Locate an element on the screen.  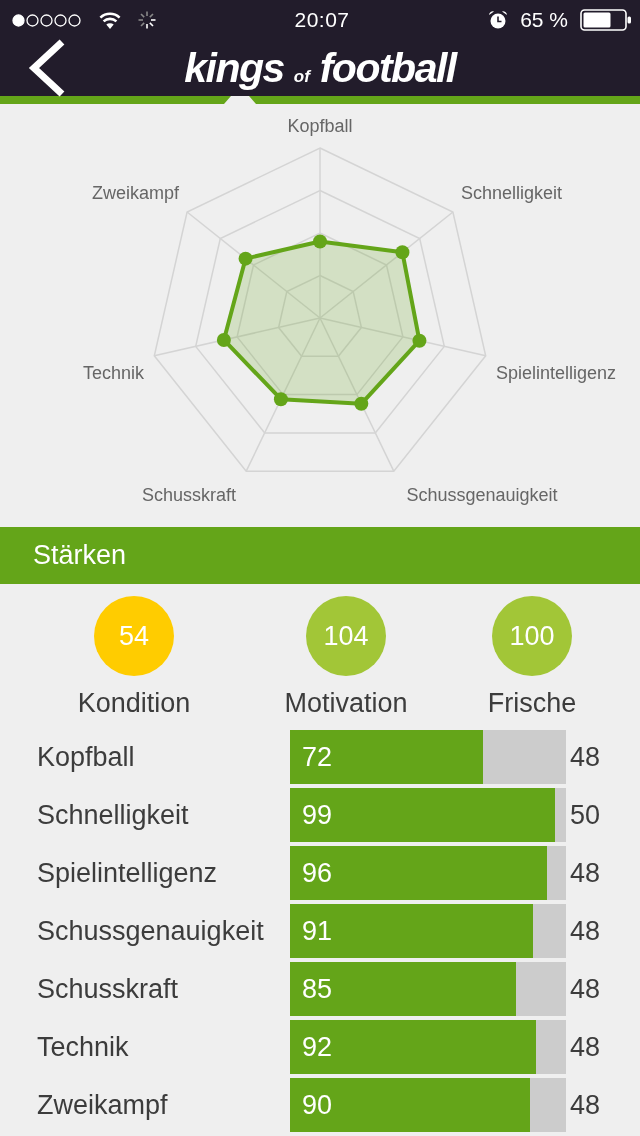
stat-value-circle: 104 is located at coordinates (346, 636).